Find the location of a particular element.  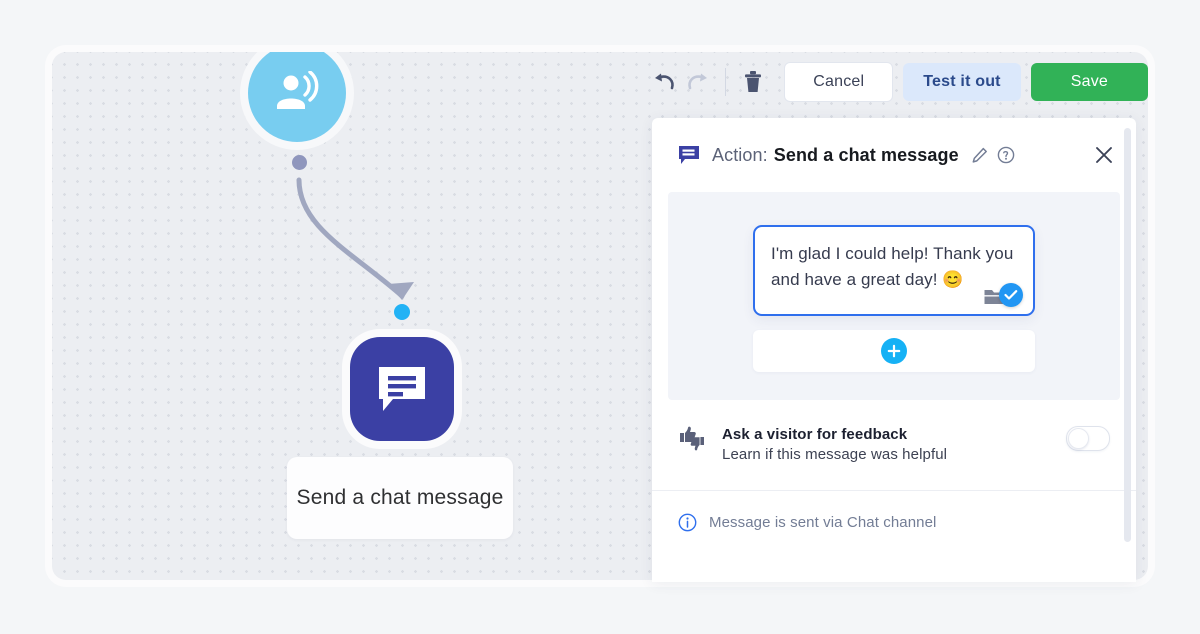

close-panel-button is located at coordinates (1104, 155).